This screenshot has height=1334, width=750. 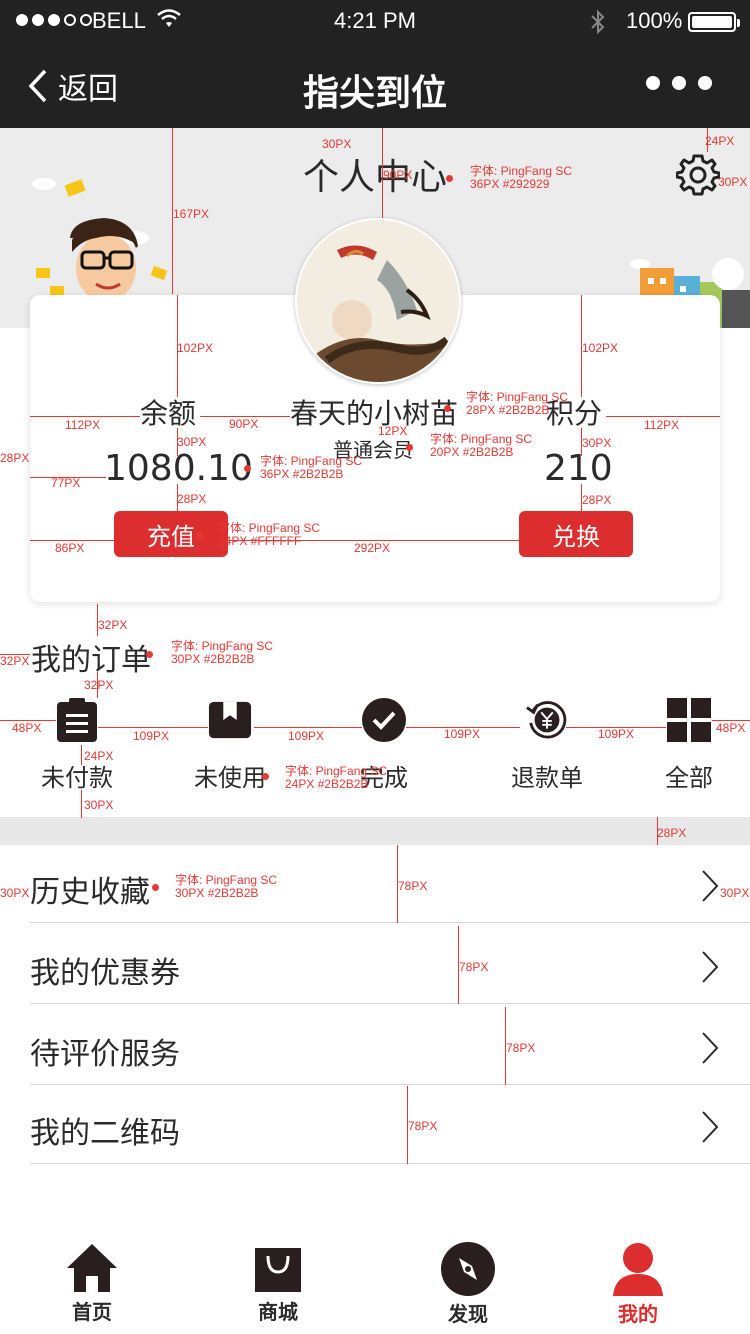 I want to click on menu-item-pending-reviews: 待评价服务, so click(x=375, y=1046).